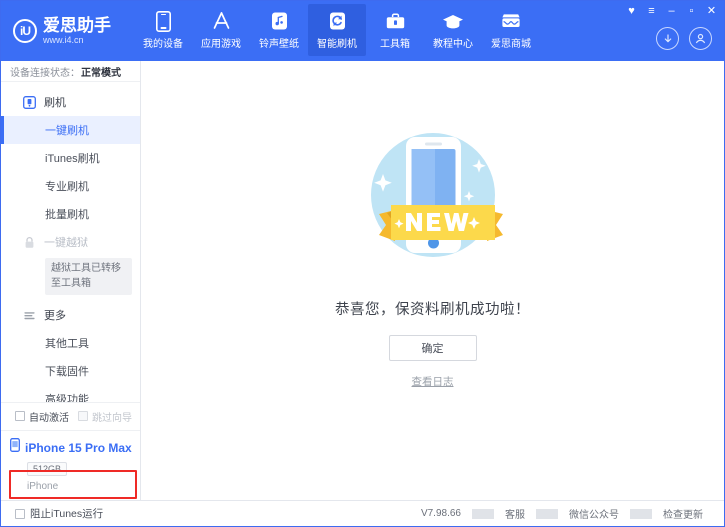 The image size is (725, 527). What do you see at coordinates (67, 131) in the screenshot?
I see `sidebar-item-label: 一键刷机` at bounding box center [67, 131].